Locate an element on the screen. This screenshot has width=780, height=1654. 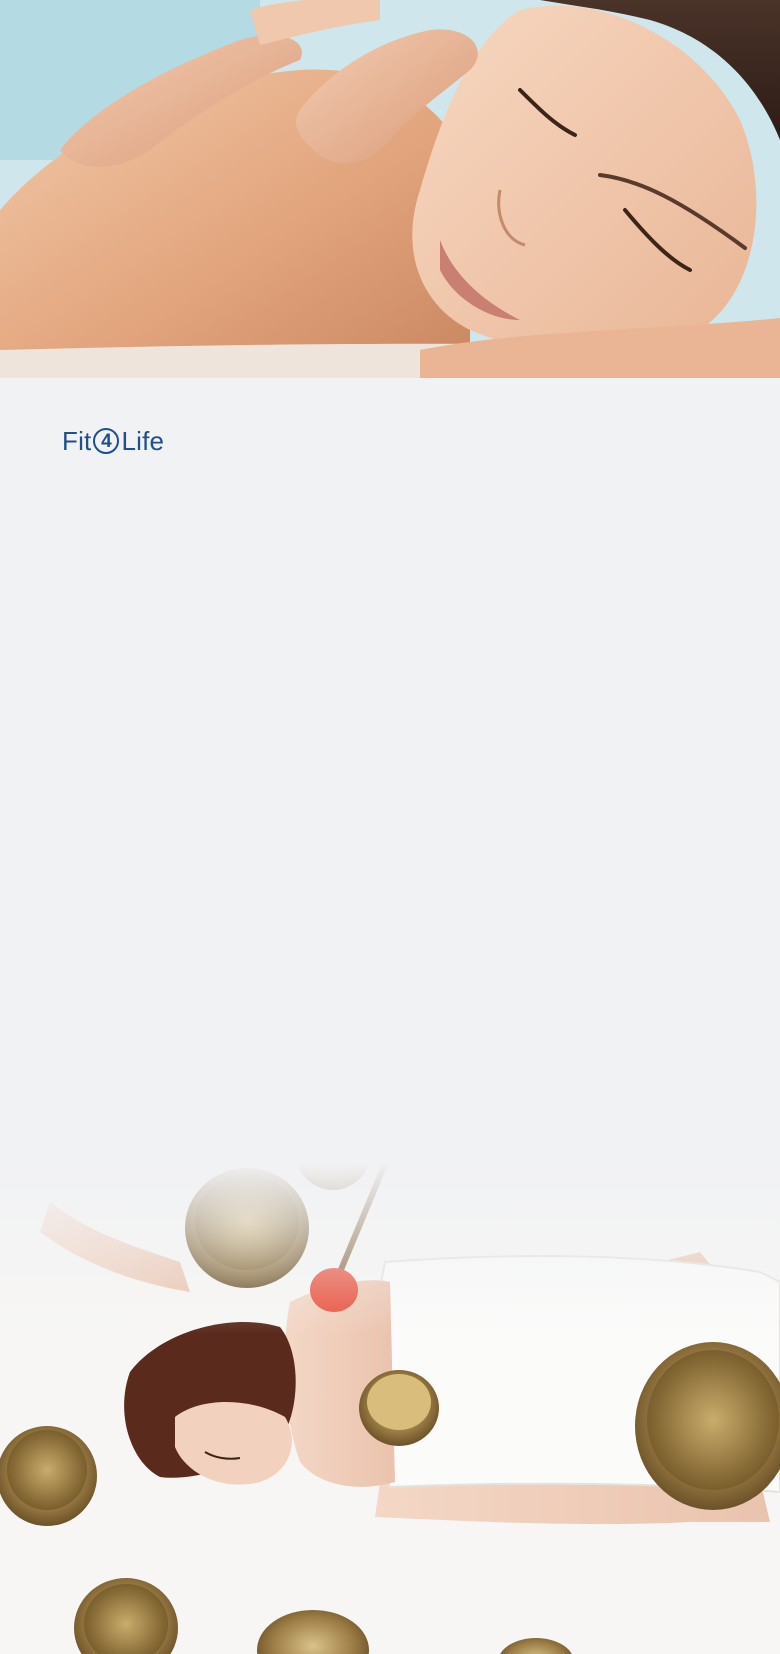
brand-logo: Fit 4 Life is located at coordinates (113, 441).